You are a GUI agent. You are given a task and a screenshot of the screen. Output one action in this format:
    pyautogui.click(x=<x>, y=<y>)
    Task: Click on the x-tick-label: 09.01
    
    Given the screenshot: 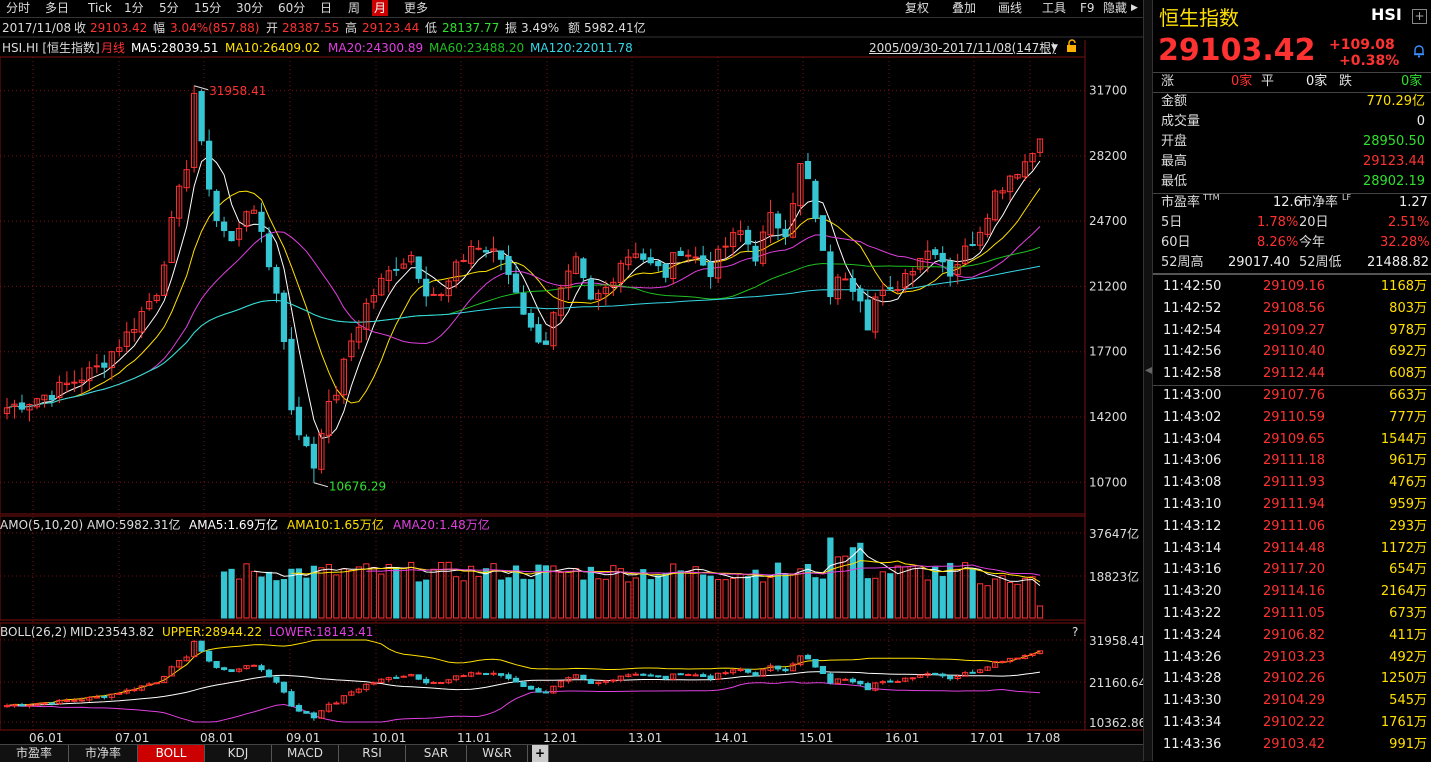 What is the action you would take?
    pyautogui.click(x=303, y=737)
    